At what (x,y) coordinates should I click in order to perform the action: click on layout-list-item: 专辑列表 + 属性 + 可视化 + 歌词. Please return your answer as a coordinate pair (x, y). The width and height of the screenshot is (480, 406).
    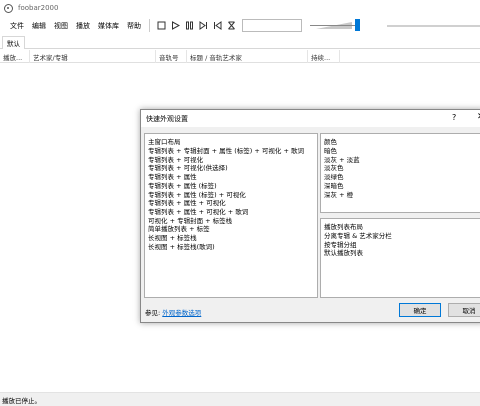
    Looking at the image, I should click on (231, 212).